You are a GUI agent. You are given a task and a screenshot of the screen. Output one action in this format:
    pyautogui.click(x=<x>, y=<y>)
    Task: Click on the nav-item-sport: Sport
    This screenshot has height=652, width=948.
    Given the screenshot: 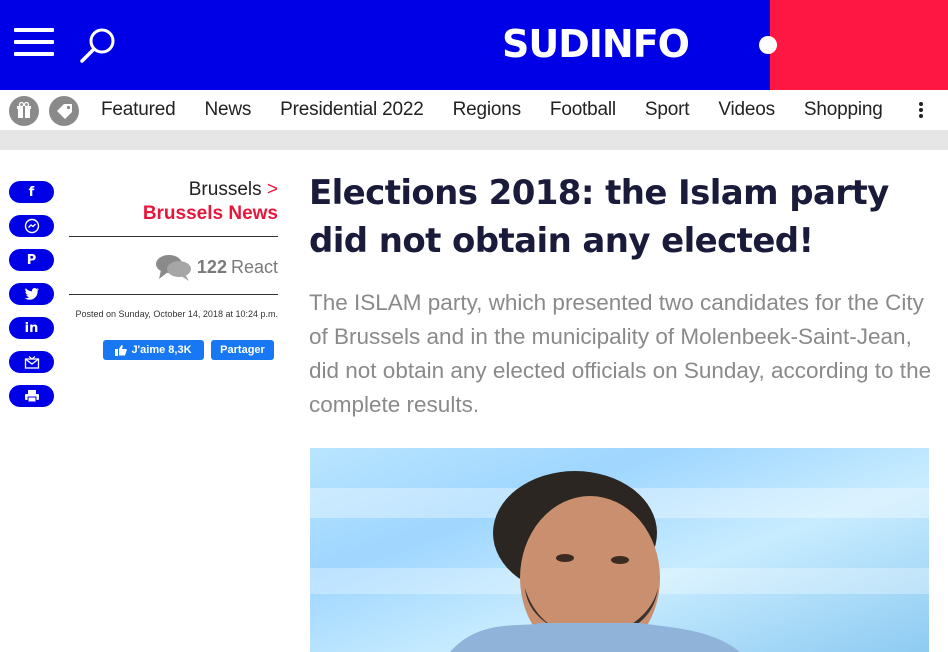 What is the action you would take?
    pyautogui.click(x=667, y=110)
    